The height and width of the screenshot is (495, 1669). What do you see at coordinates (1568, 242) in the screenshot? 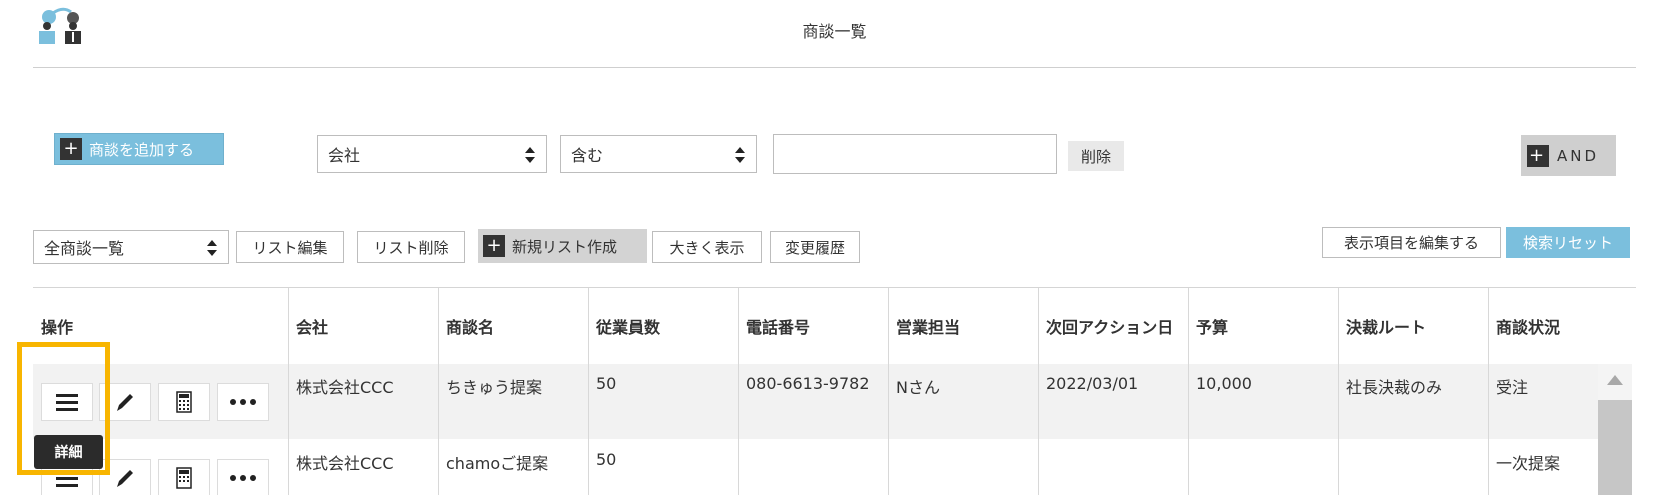
I see `search-reset-button: 検索リセット` at bounding box center [1568, 242].